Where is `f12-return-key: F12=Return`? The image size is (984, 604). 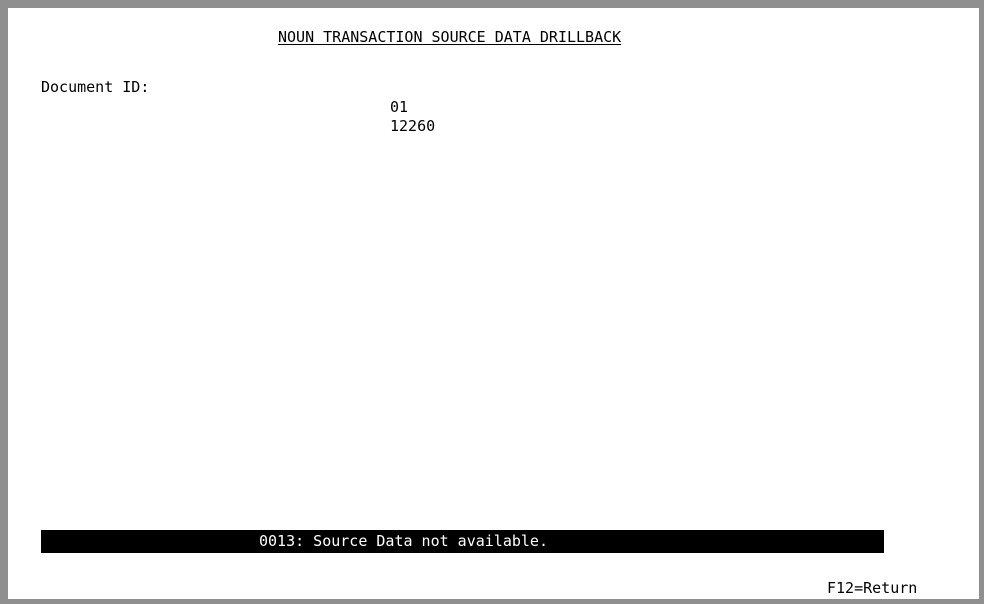 f12-return-key: F12=Return is located at coordinates (872, 588).